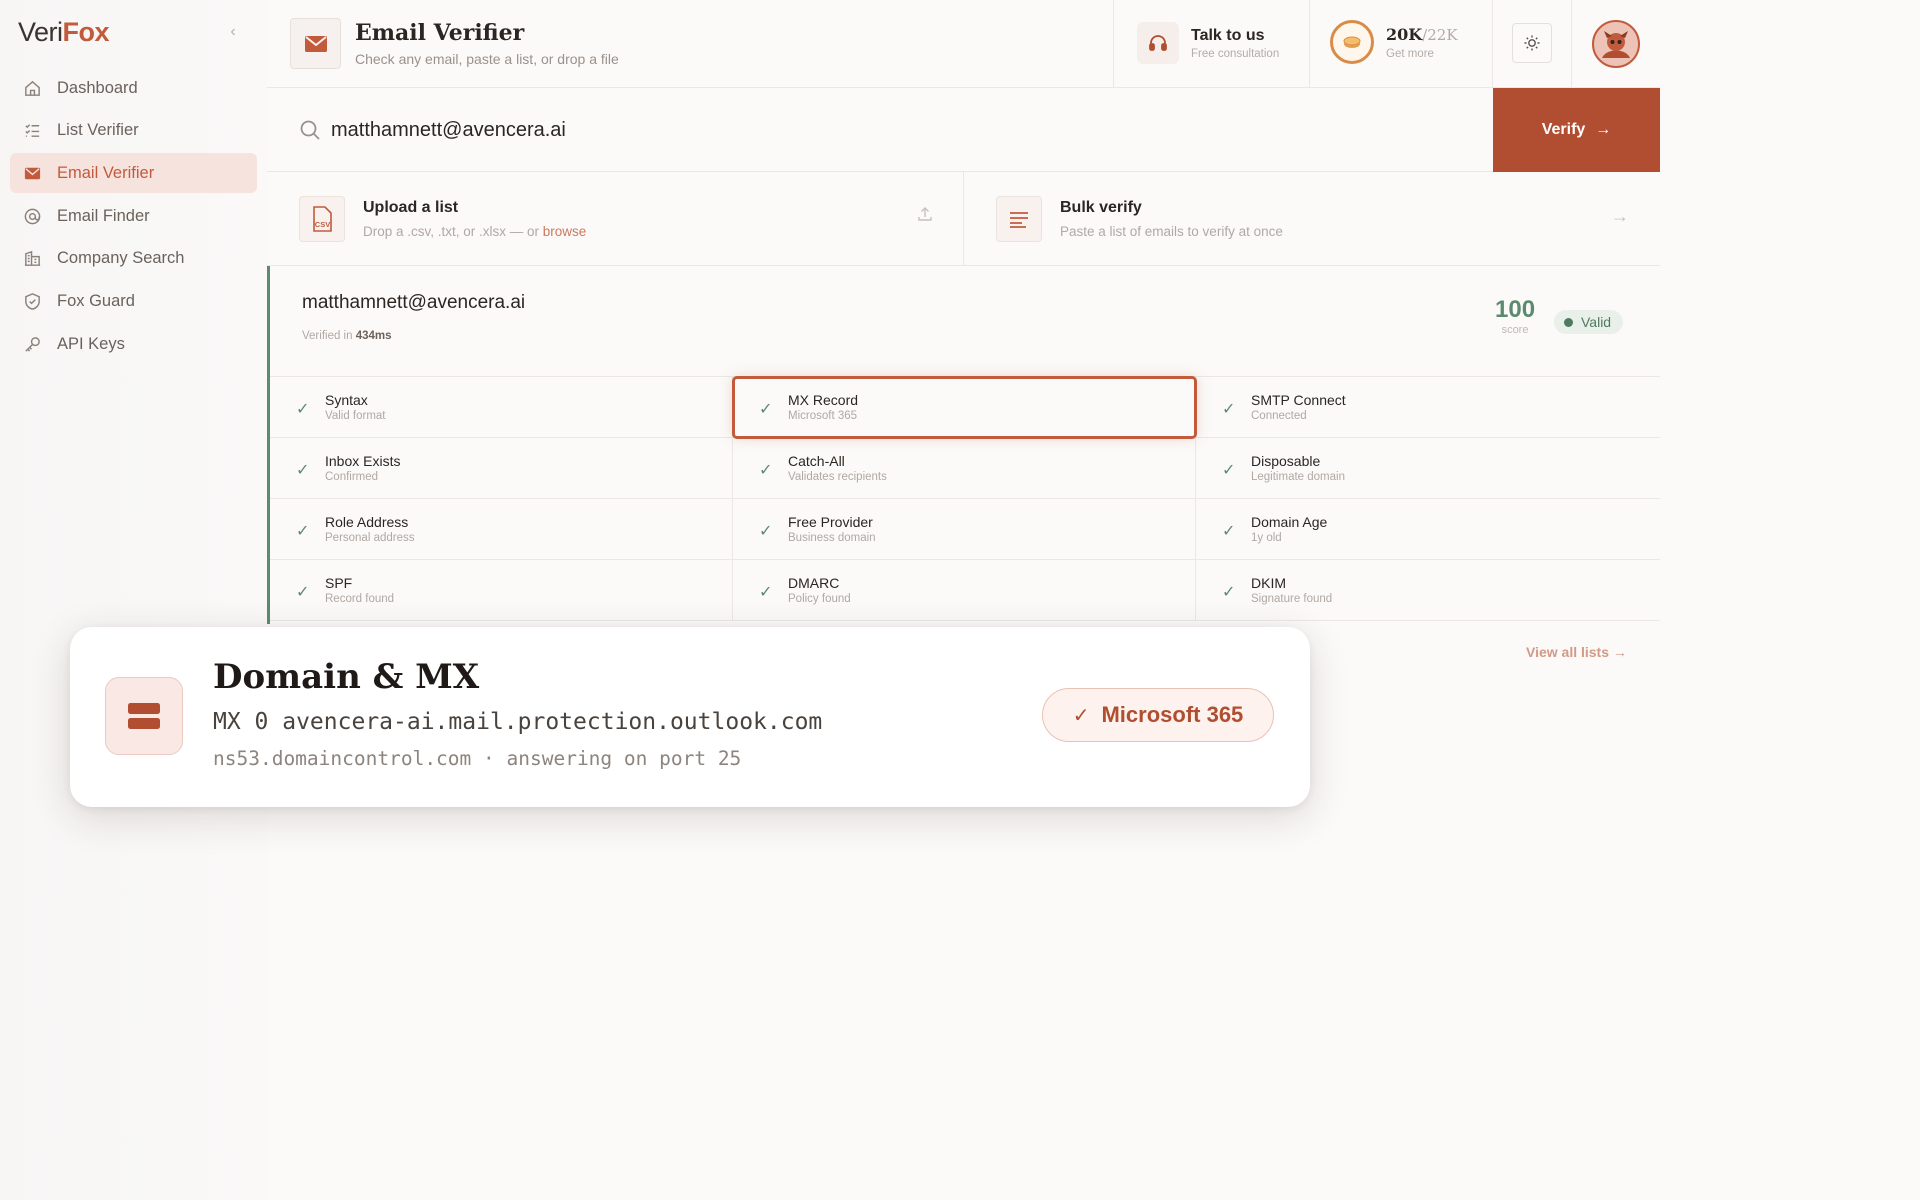 The height and width of the screenshot is (1200, 1920). What do you see at coordinates (91, 343) in the screenshot?
I see `sidebar-item-label: API Keys` at bounding box center [91, 343].